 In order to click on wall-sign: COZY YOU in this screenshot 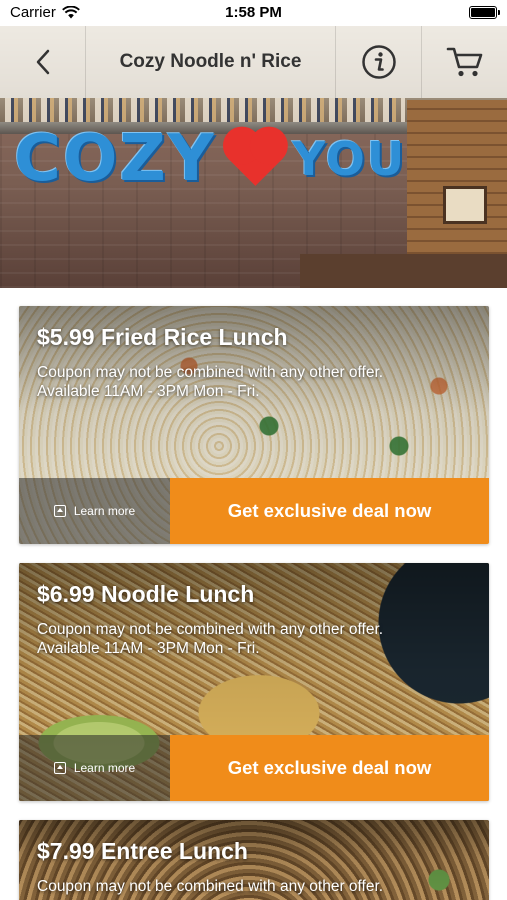, I will do `click(210, 159)`.